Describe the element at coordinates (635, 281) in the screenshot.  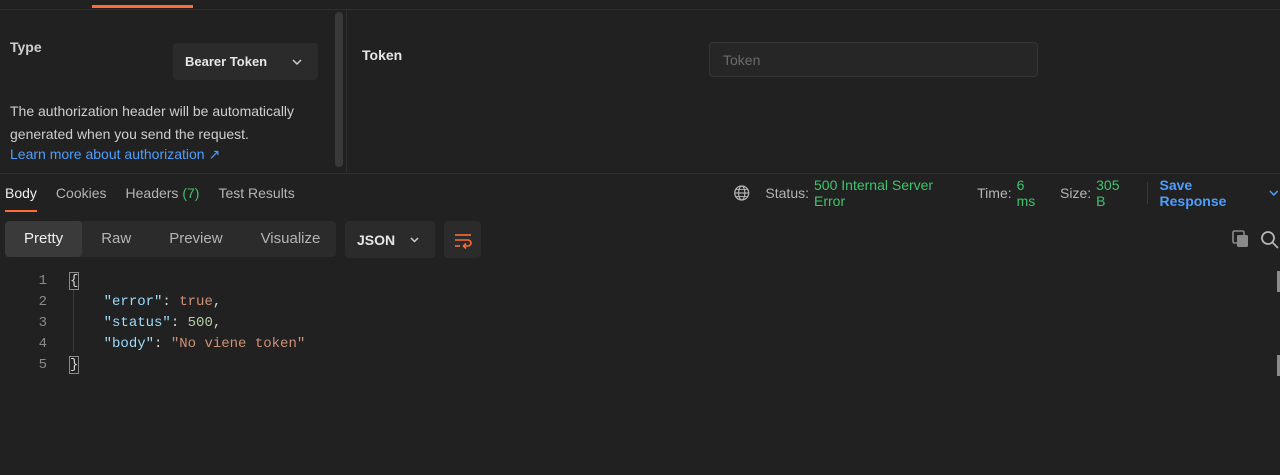
I see `code-line: 1 {` at that location.